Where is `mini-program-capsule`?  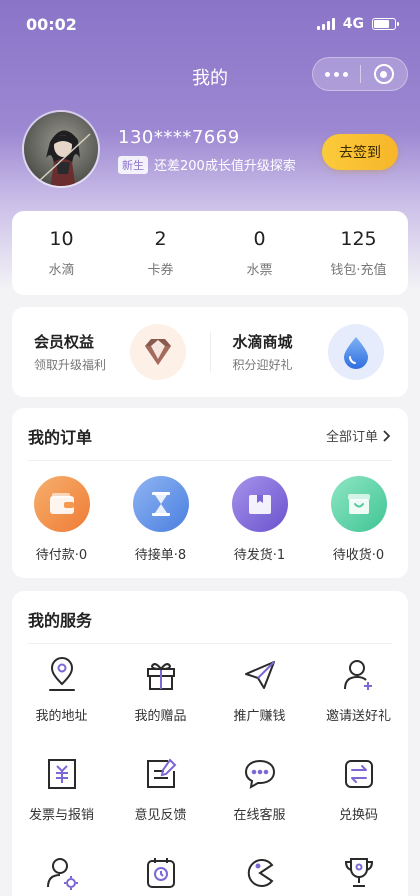
mini-program-capsule is located at coordinates (360, 74).